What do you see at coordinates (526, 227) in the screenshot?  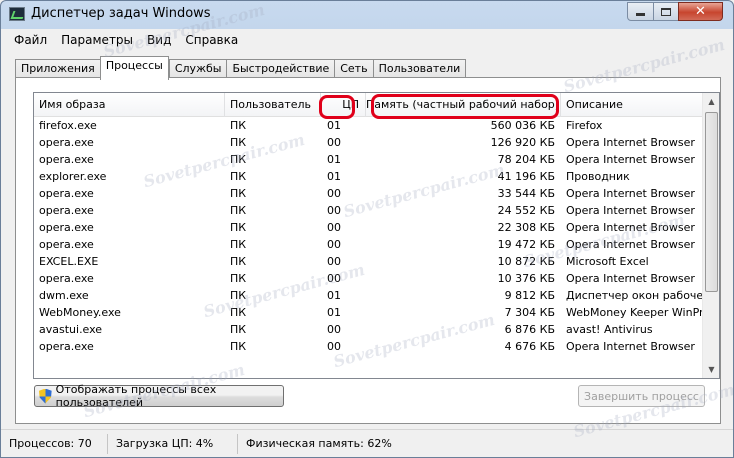 I see `process-memory: 22 308 КБ` at bounding box center [526, 227].